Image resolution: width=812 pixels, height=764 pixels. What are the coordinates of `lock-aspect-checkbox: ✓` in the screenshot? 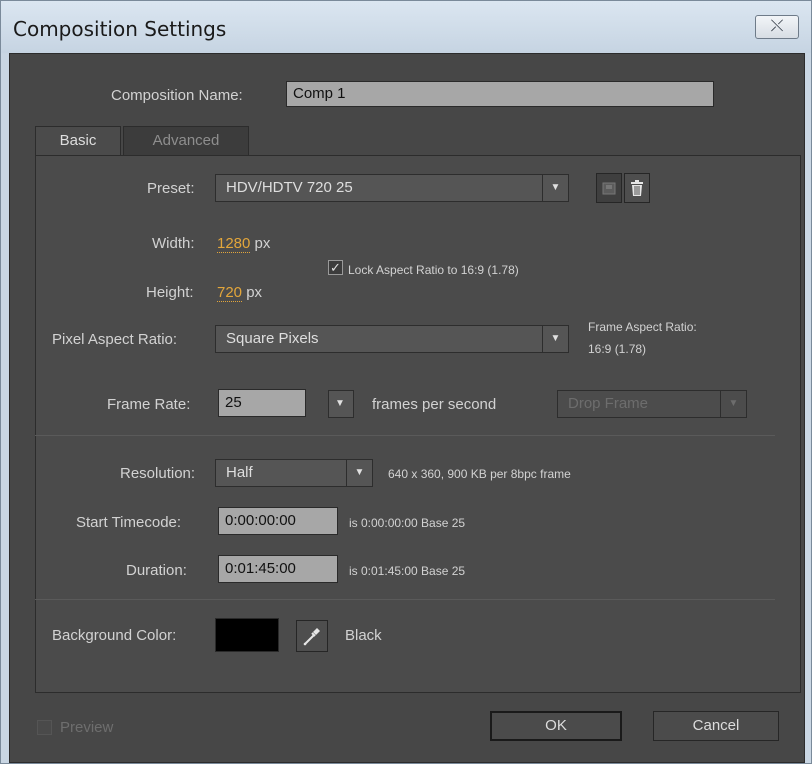 It's located at (335, 267).